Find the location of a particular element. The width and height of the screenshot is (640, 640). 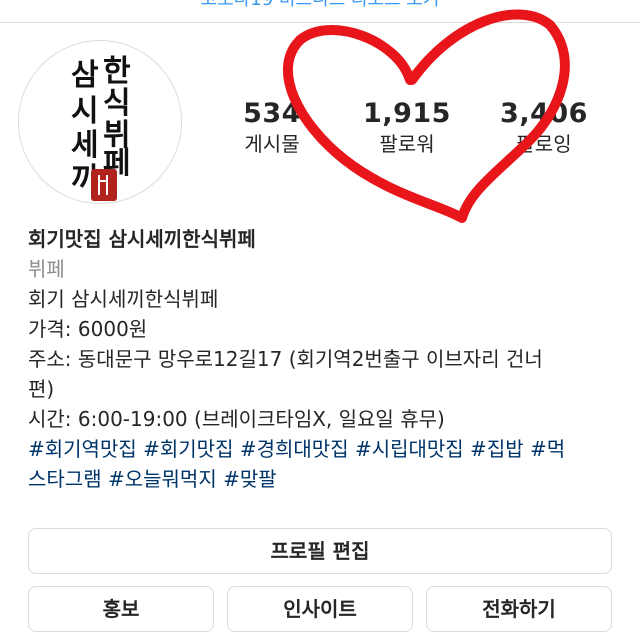

promote-button: 홍보 is located at coordinates (121, 609).